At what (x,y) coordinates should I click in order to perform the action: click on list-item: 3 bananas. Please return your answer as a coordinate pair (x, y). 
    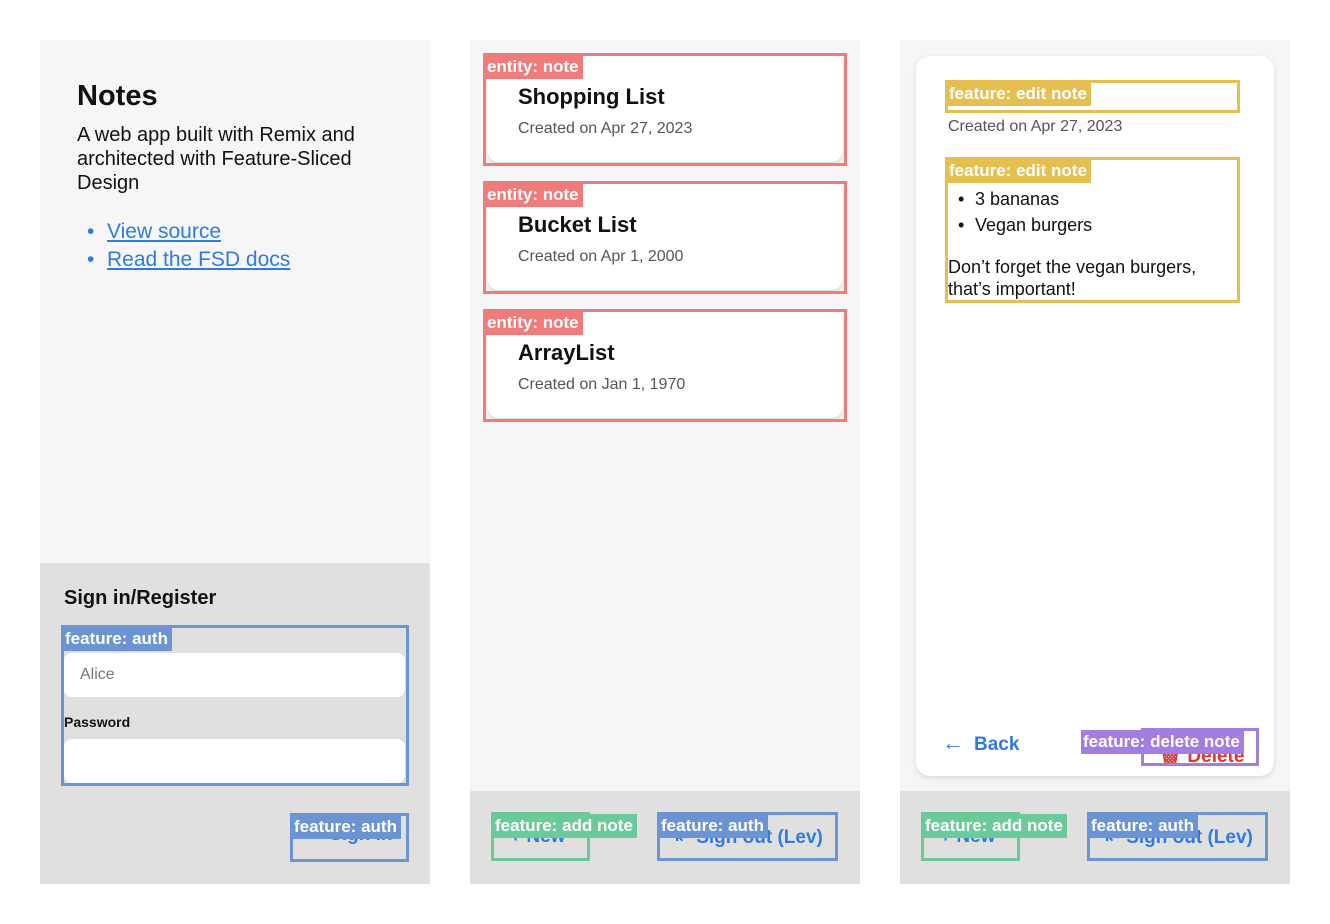
    Looking at the image, I should click on (1020, 199).